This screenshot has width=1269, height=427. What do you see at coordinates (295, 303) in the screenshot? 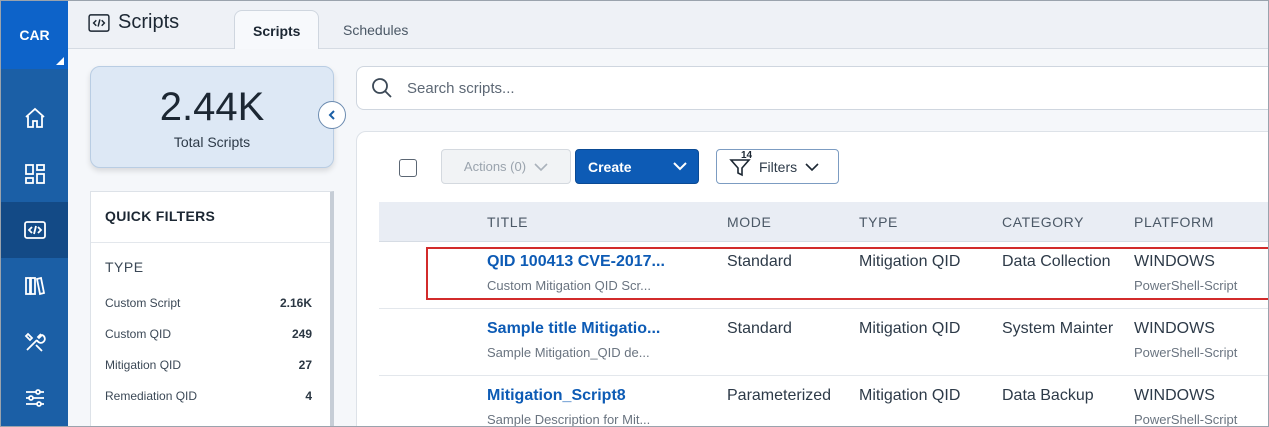
I see `quick-filter-count: 2.16K` at bounding box center [295, 303].